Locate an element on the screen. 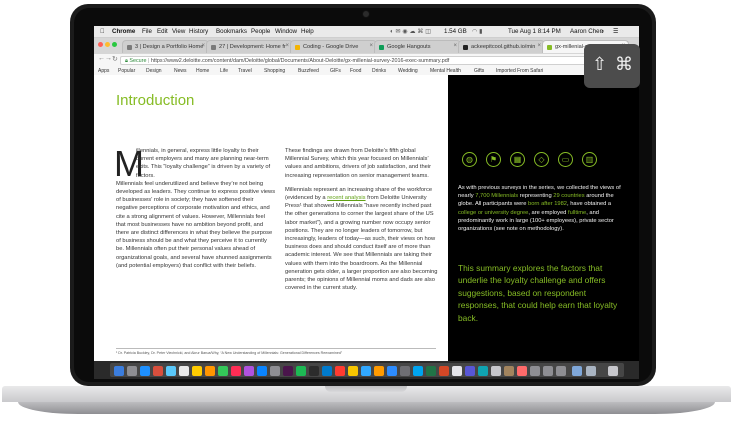 Image resolution: width=733 pixels, height=427 pixels. forward-button: → is located at coordinates (108, 58).